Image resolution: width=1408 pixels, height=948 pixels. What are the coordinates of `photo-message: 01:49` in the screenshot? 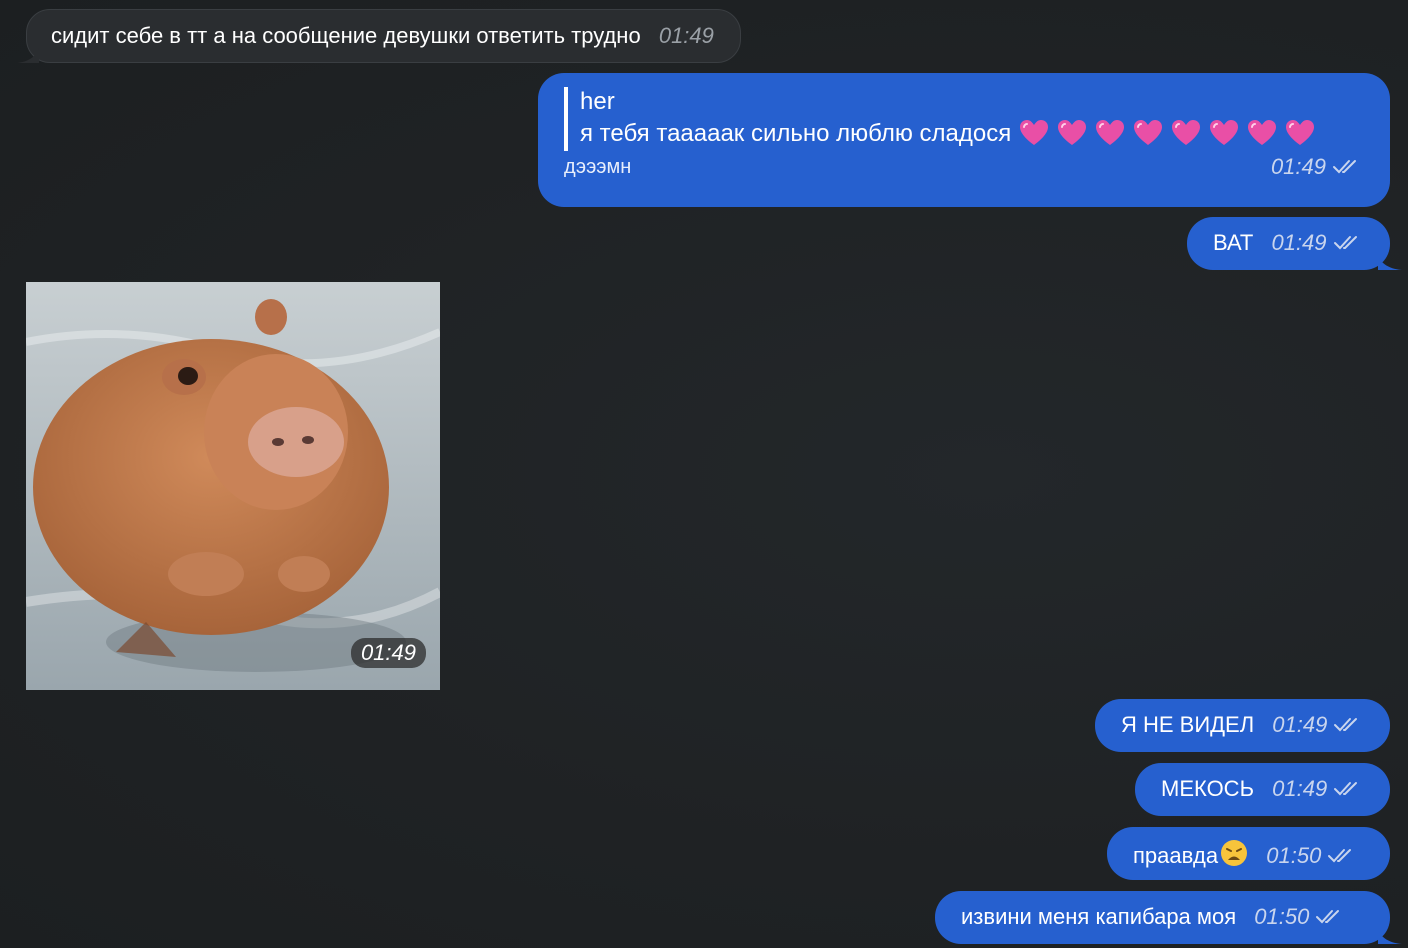 It's located at (233, 486).